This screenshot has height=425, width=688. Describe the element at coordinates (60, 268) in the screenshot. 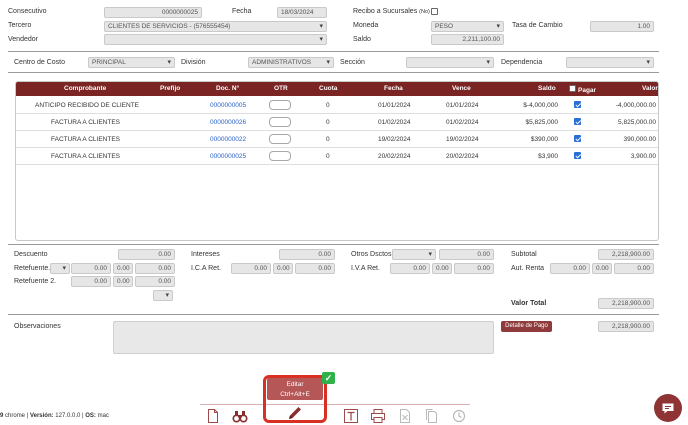

I see `retefuente-select` at that location.